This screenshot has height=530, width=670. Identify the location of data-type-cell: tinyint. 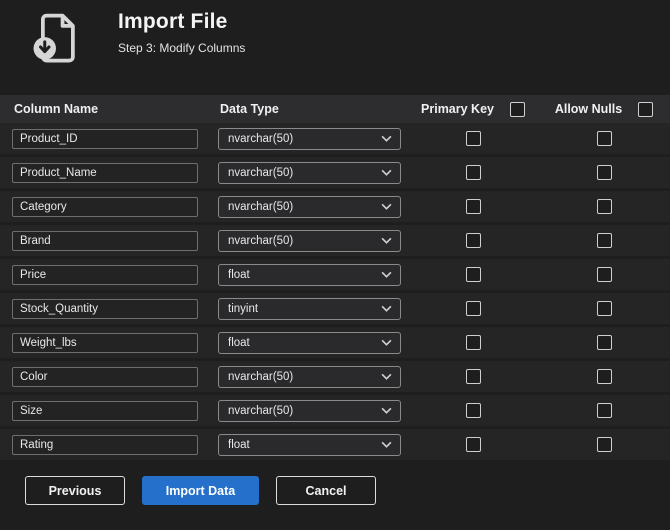
(307, 308).